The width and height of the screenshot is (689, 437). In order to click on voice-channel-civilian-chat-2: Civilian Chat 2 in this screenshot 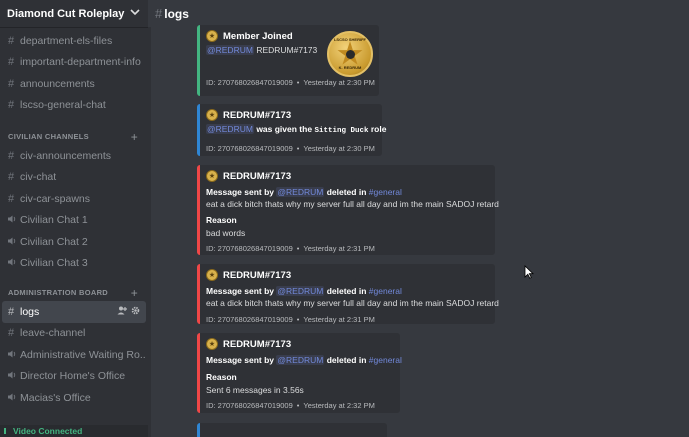, I will do `click(74, 242)`.